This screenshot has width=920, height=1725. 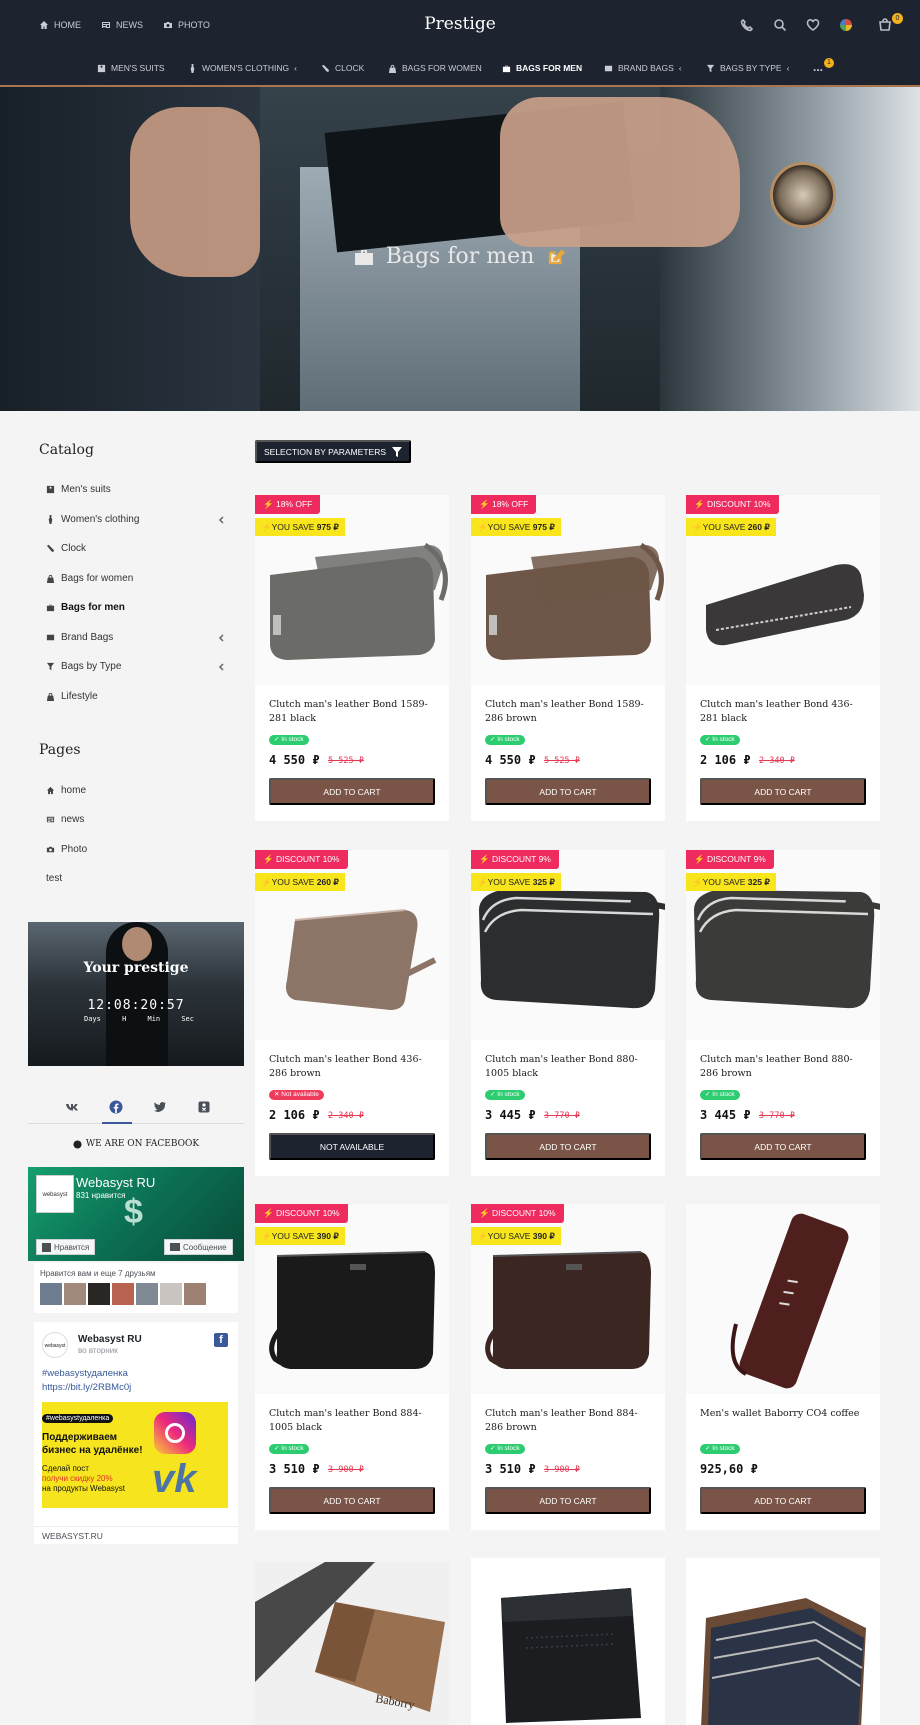 I want to click on facebook-page-logo: webasyst, so click(x=55, y=1194).